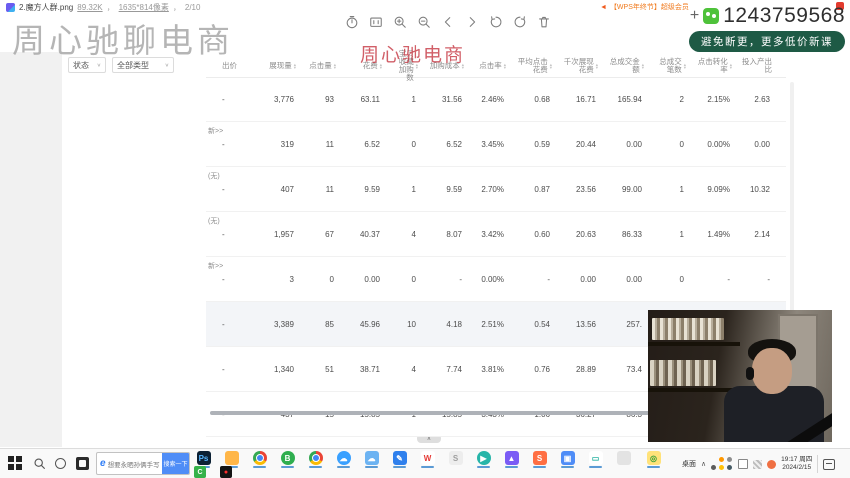 The height and width of the screenshot is (478, 850). I want to click on table-cell: 16.71, so click(585, 99).